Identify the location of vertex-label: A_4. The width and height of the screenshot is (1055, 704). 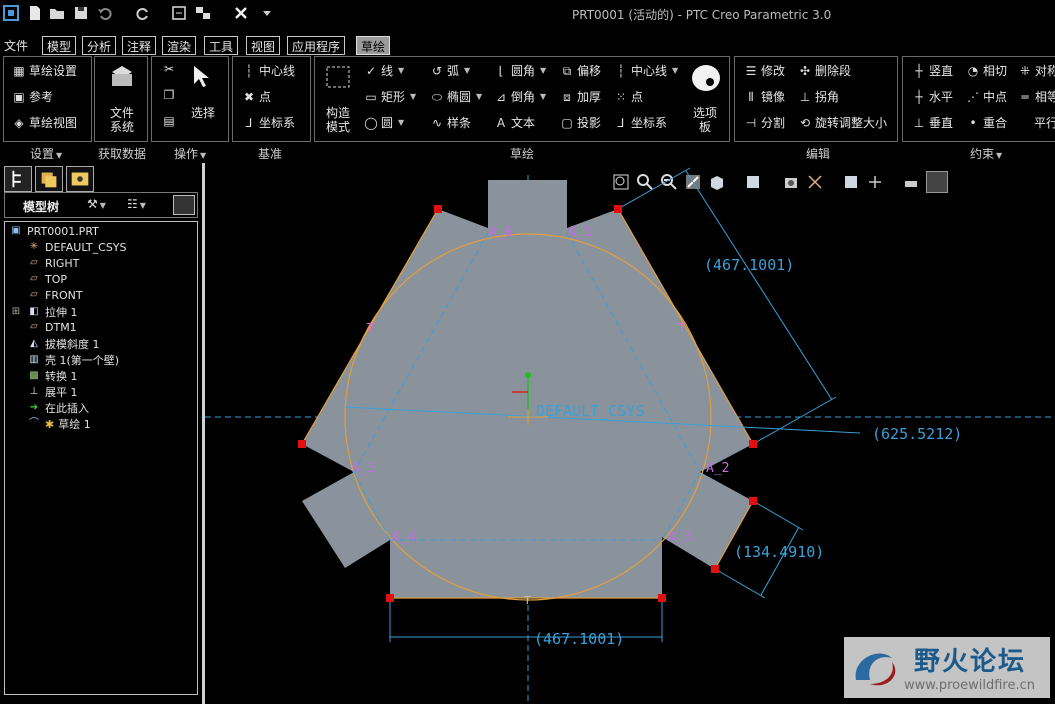
(404, 537).